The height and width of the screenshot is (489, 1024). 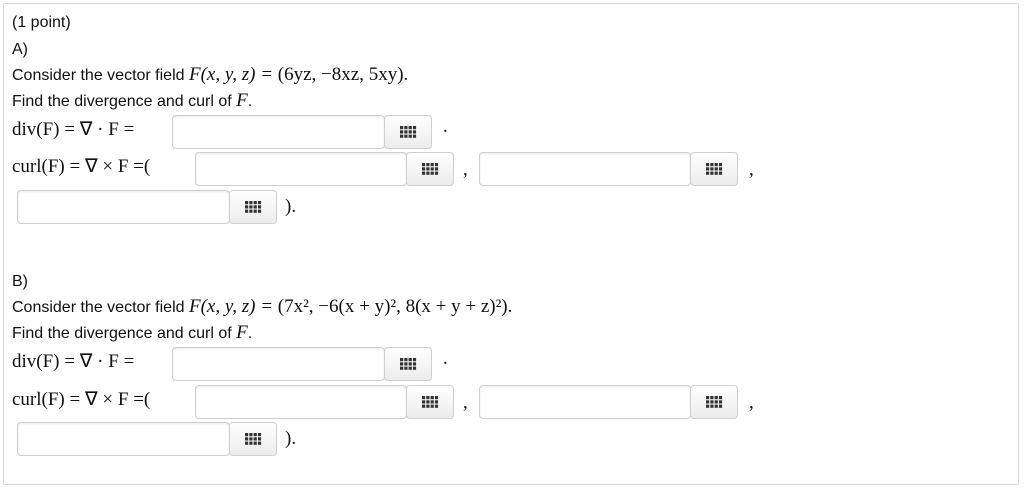 I want to click on part-b-div-editor-button, so click(x=408, y=364).